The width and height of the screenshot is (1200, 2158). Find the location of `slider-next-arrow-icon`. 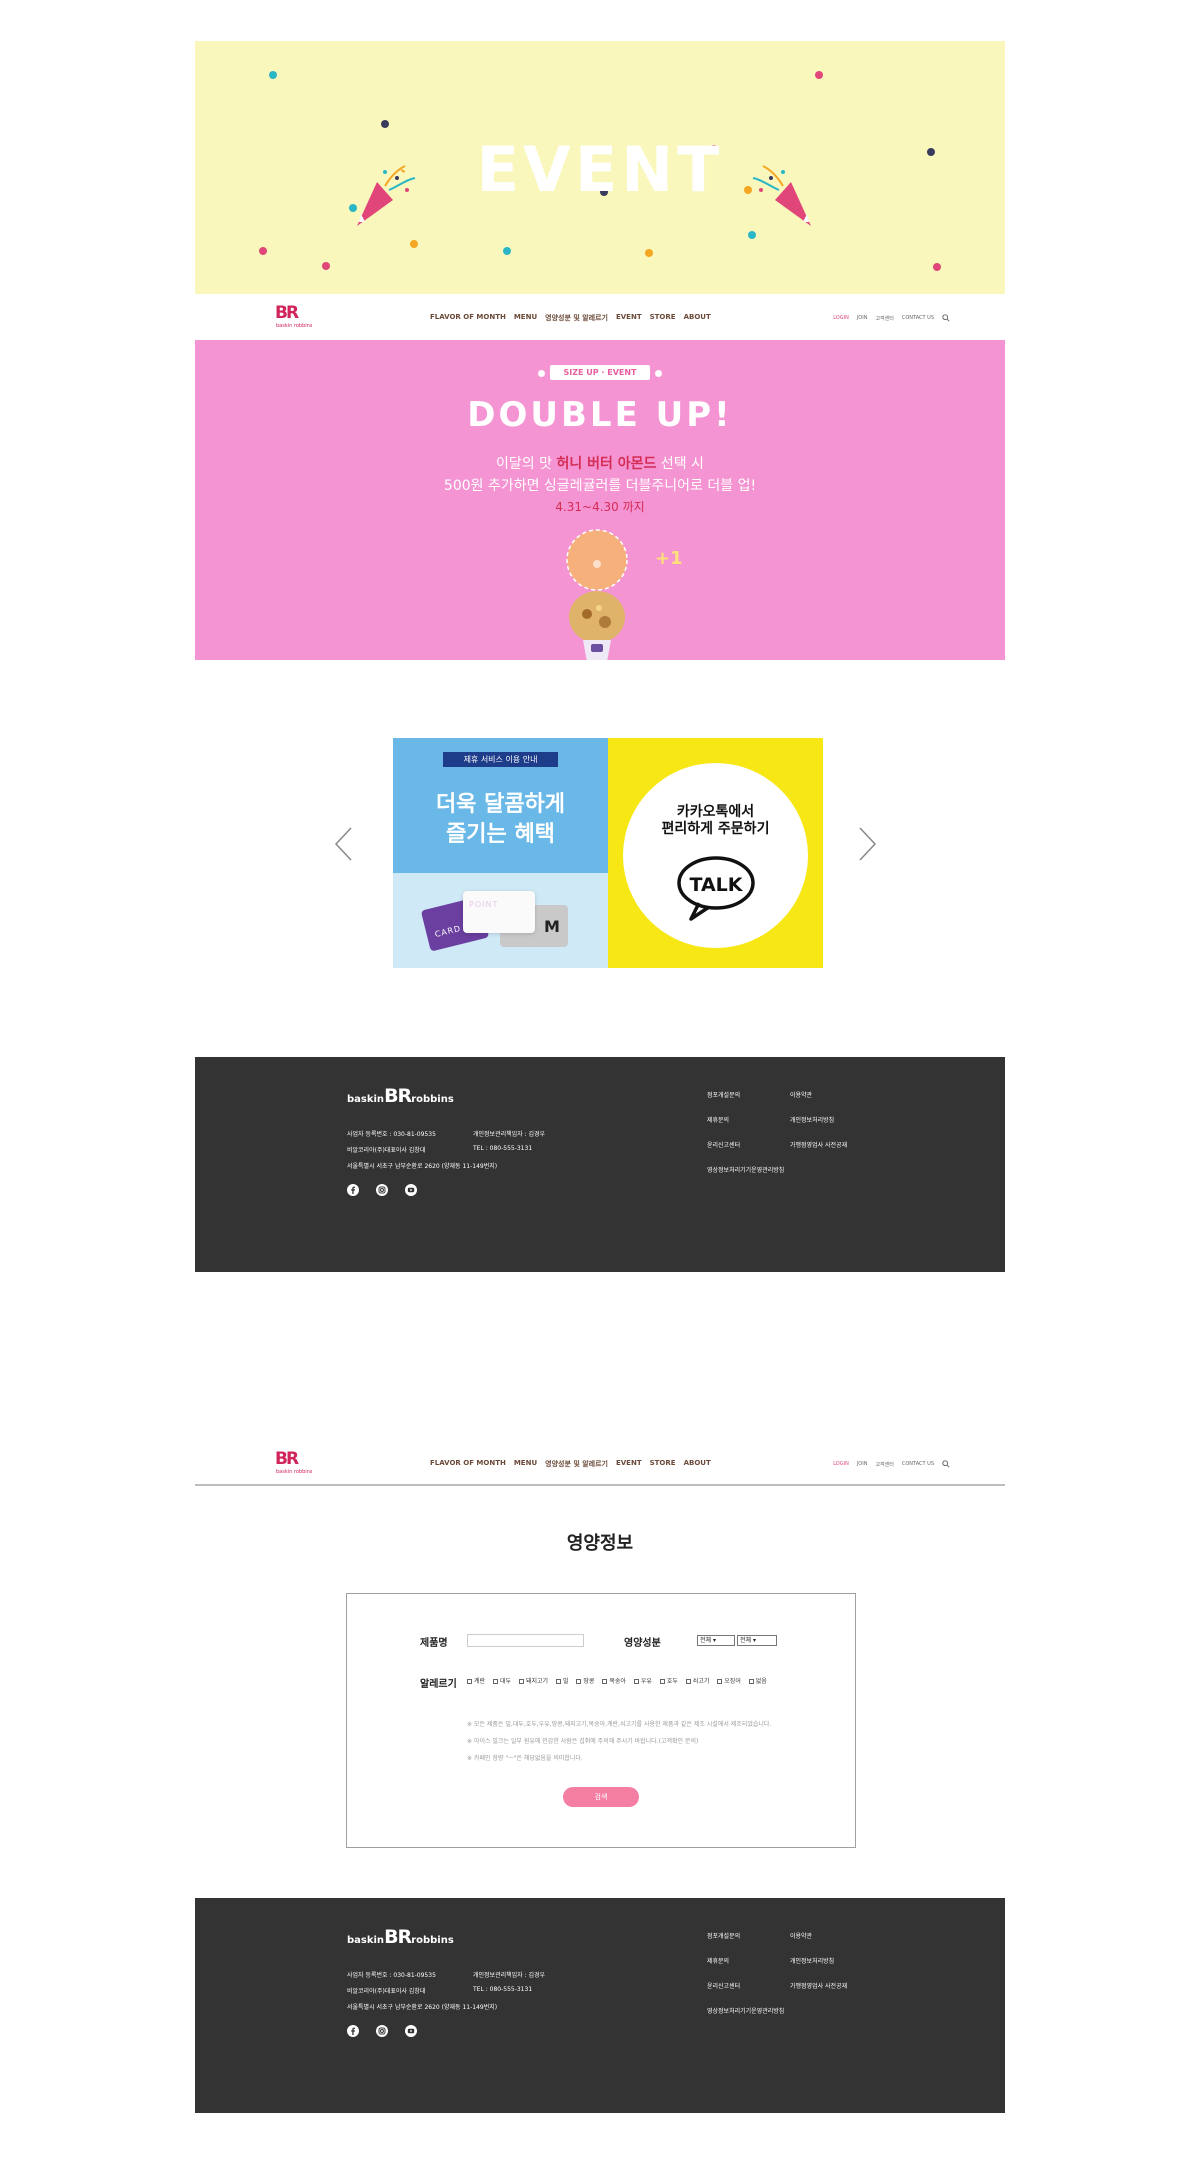

slider-next-arrow-icon is located at coordinates (868, 844).